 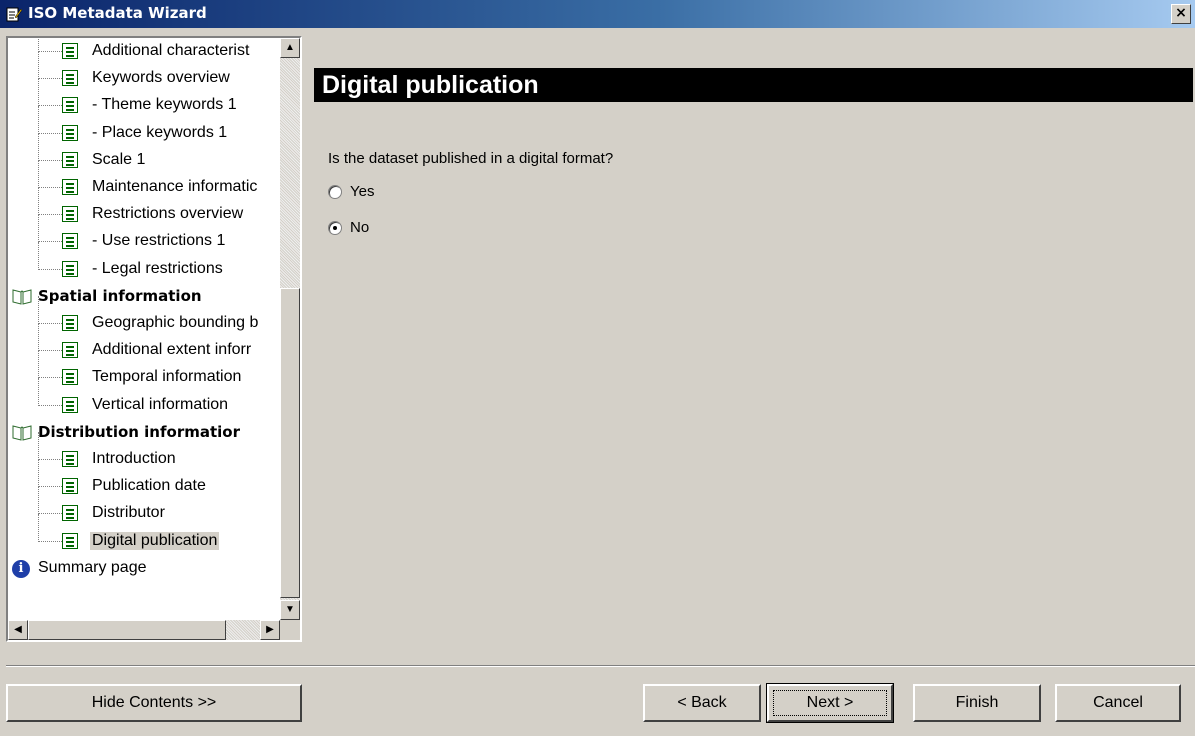 What do you see at coordinates (1118, 703) in the screenshot?
I see `cancel-button: Cancel` at bounding box center [1118, 703].